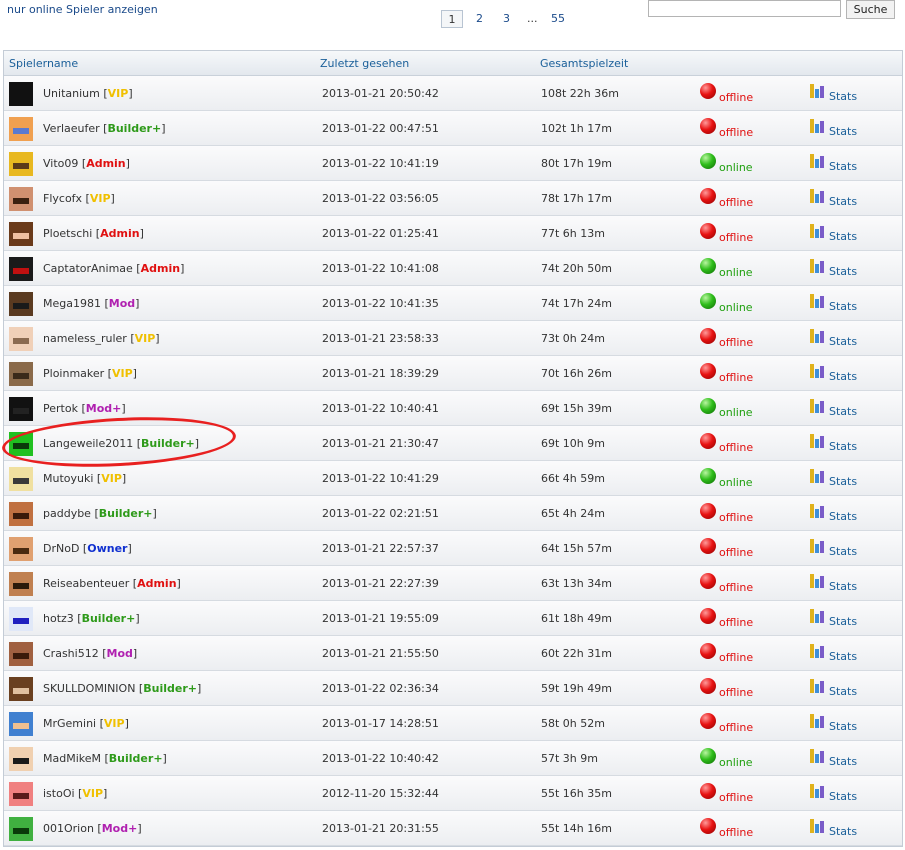 Image resolution: width=905 pixels, height=850 pixels. I want to click on playtime-cell: 66t 4h 59m, so click(573, 478).